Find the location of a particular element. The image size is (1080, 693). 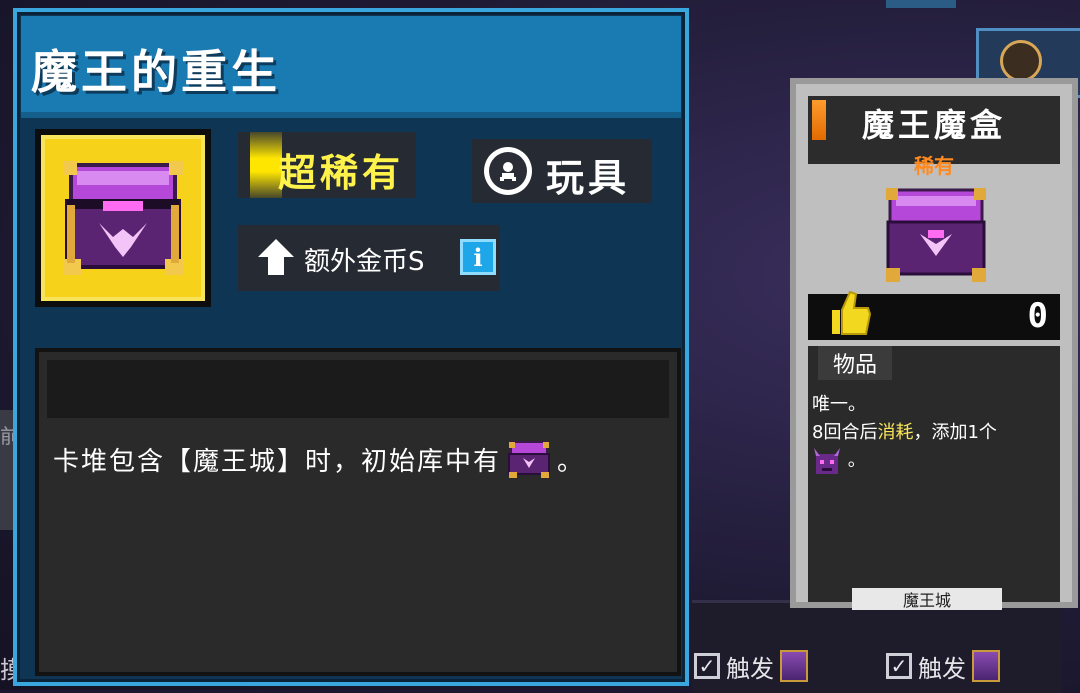

type-badge: 玩具 is located at coordinates (562, 171).